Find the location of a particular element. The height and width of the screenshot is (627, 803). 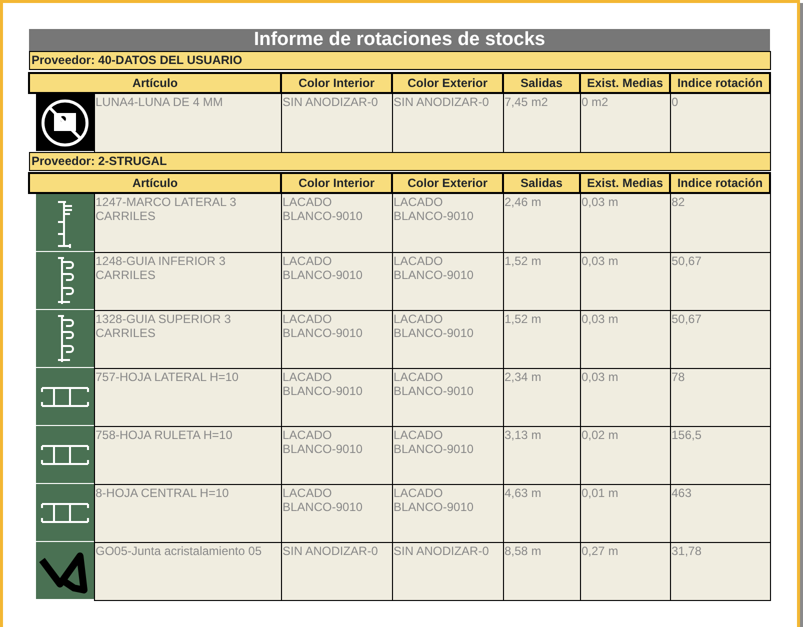

table-cell: 82 is located at coordinates (720, 222).